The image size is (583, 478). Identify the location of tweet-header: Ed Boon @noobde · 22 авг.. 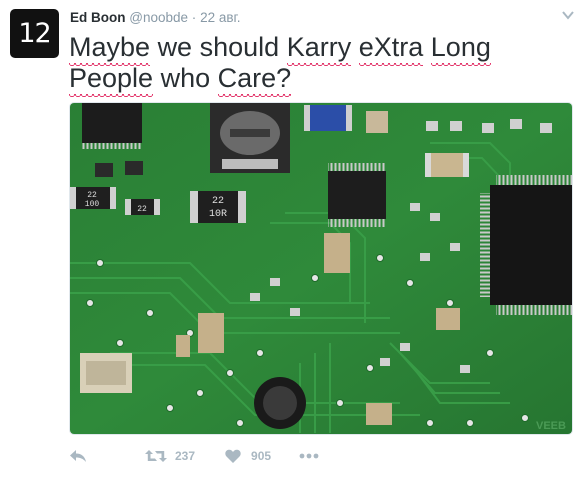
(155, 17).